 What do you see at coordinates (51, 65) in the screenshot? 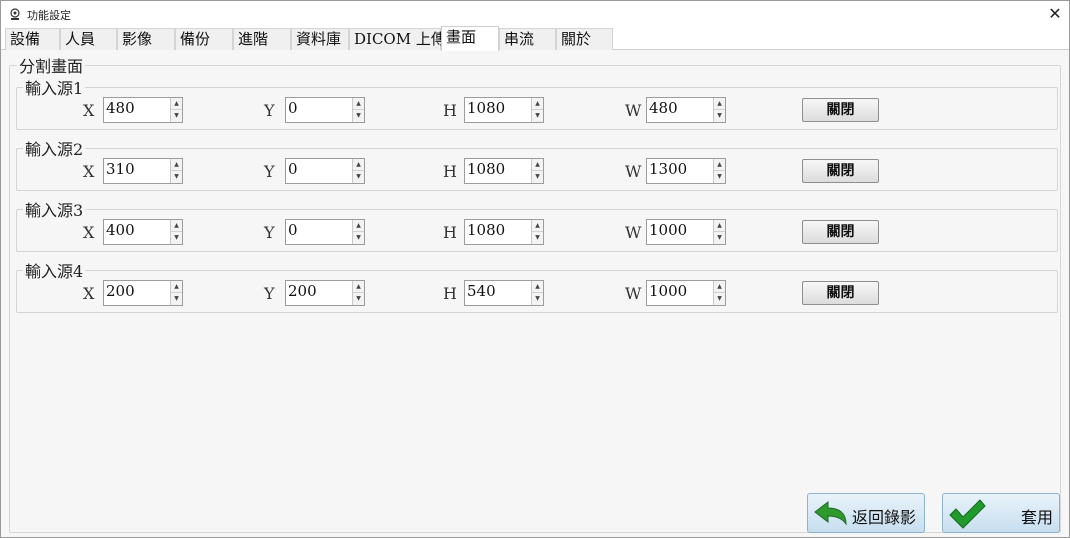
I see `split-screen-legend: 分割畫面` at bounding box center [51, 65].